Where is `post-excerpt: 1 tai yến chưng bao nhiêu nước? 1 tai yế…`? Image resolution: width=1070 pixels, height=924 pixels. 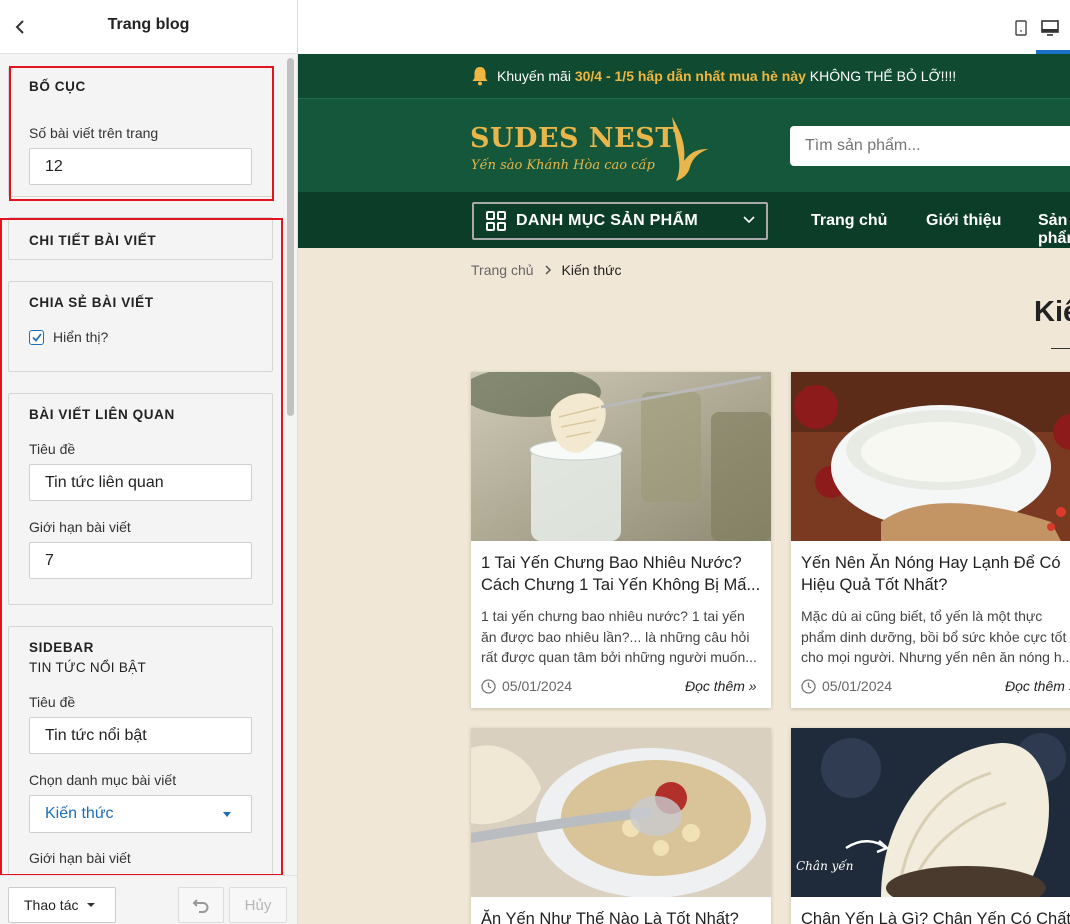
post-excerpt: 1 tai yến chưng bao nhiêu nước? 1 tai yế… is located at coordinates (619, 636).